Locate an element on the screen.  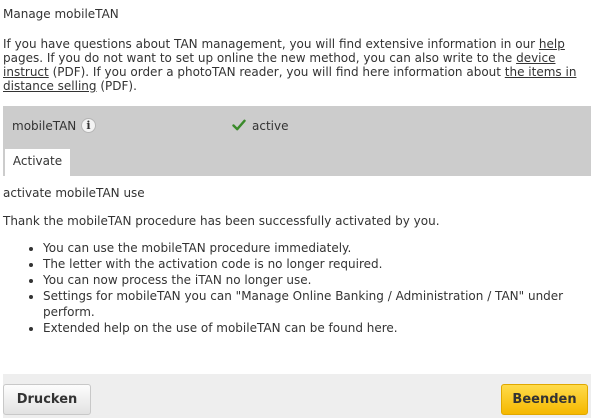
intro-text-part: (PDF). is located at coordinates (116, 86).